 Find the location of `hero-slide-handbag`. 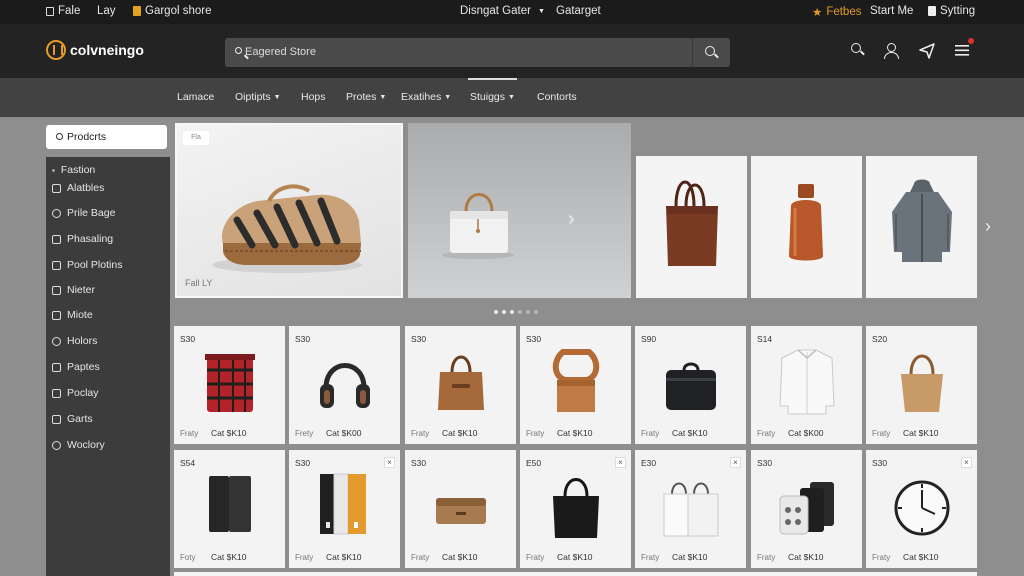

hero-slide-handbag is located at coordinates (519, 210).